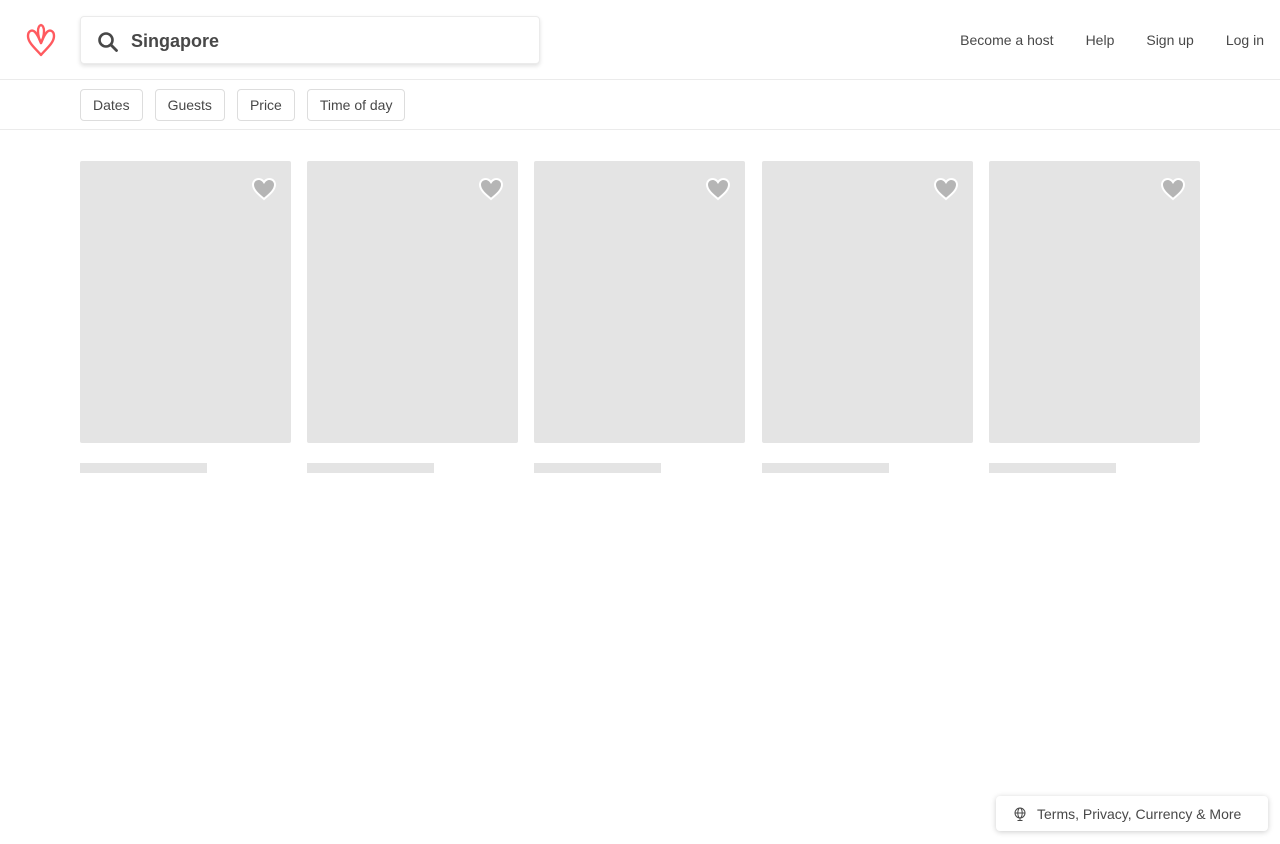 This screenshot has width=1280, height=844. What do you see at coordinates (108, 42) in the screenshot?
I see `search-icon` at bounding box center [108, 42].